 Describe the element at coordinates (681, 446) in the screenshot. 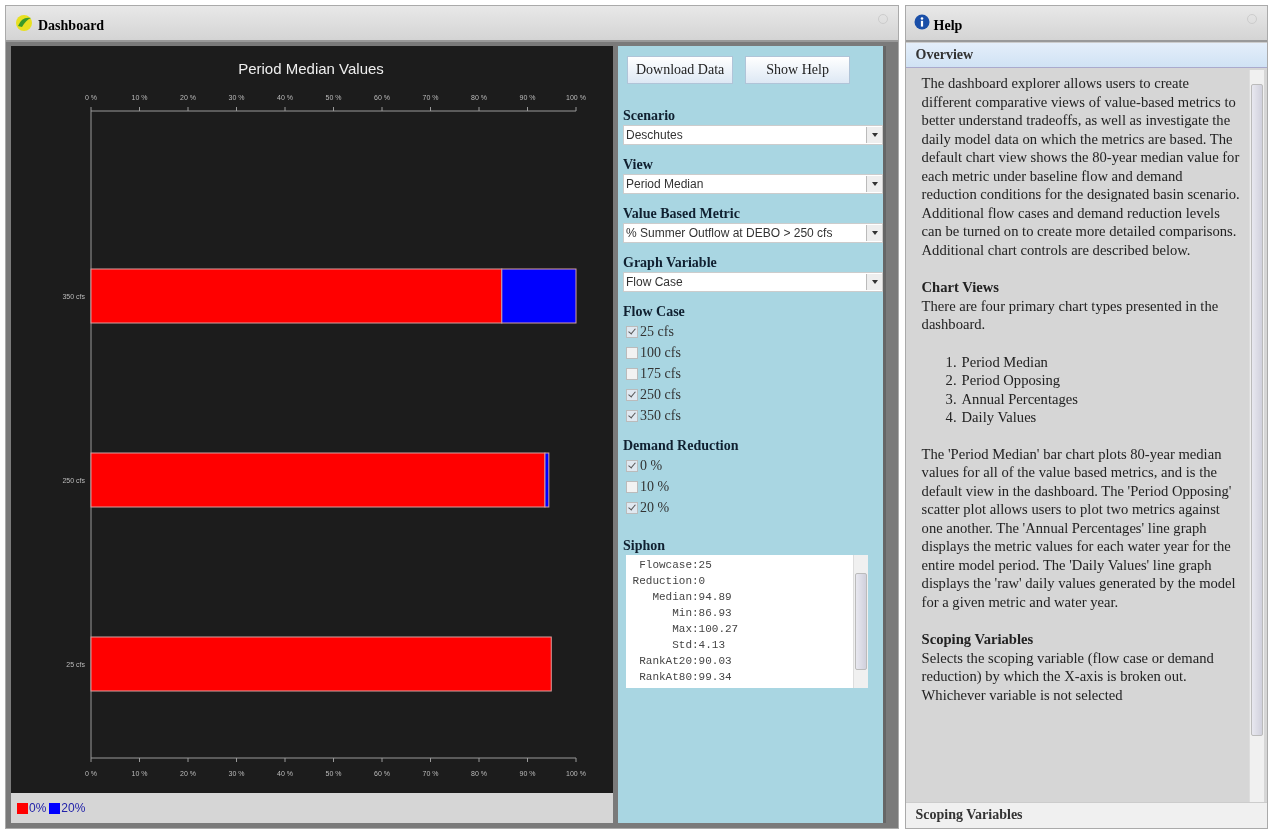

I see `field-label: Demand Reduction` at that location.